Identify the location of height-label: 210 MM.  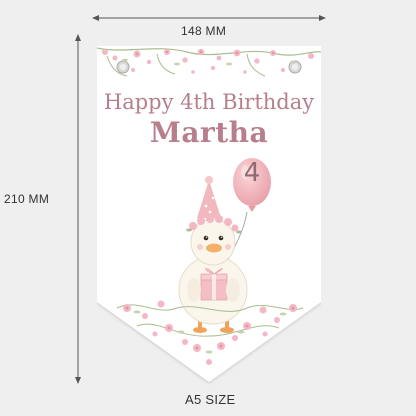
(27, 199).